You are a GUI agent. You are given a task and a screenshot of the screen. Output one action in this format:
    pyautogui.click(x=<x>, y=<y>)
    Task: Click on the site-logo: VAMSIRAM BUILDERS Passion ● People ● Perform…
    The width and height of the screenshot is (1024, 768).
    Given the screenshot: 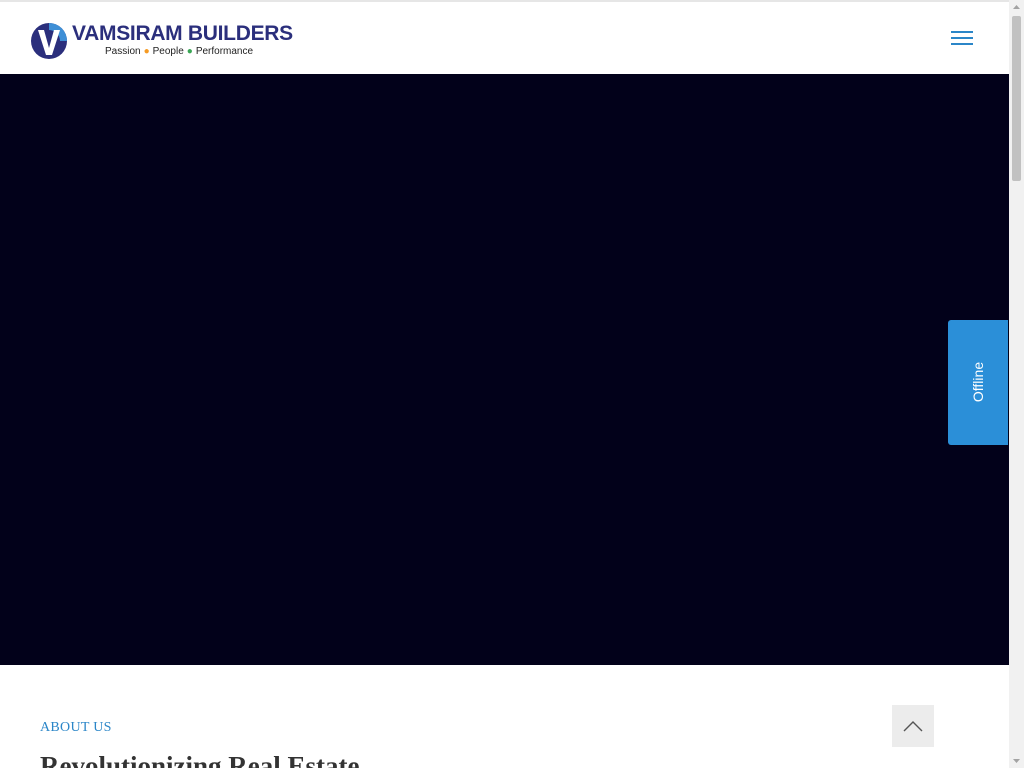 What is the action you would take?
    pyautogui.click(x=161, y=42)
    